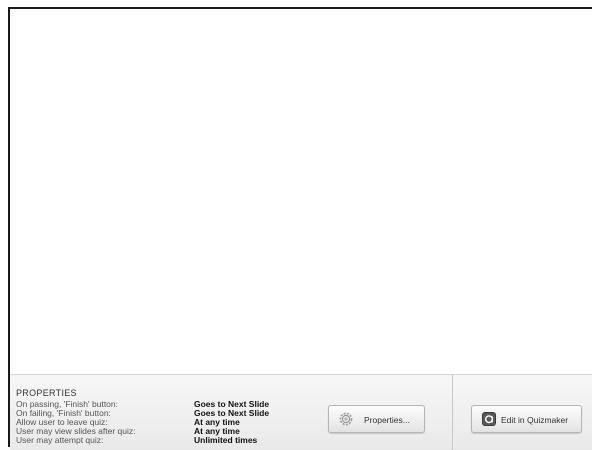 The width and height of the screenshot is (592, 450). Describe the element at coordinates (46, 393) in the screenshot. I see `properties-title: PROPERTIES` at that location.